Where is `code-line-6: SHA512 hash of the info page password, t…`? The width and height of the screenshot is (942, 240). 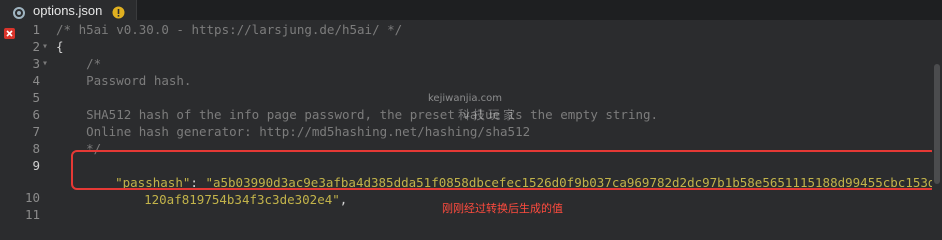 code-line-6: SHA512 hash of the info page password, t… is located at coordinates (357, 114).